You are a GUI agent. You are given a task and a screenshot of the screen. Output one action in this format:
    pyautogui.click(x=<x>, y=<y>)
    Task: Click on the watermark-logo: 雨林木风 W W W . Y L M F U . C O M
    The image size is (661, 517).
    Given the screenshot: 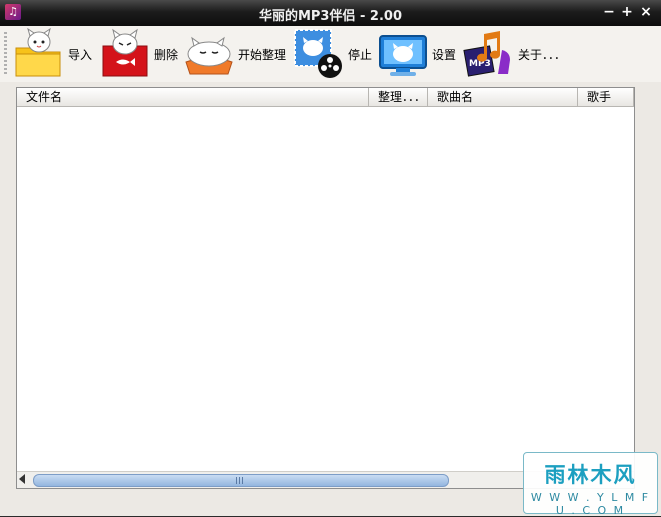 What is the action you would take?
    pyautogui.click(x=590, y=484)
    